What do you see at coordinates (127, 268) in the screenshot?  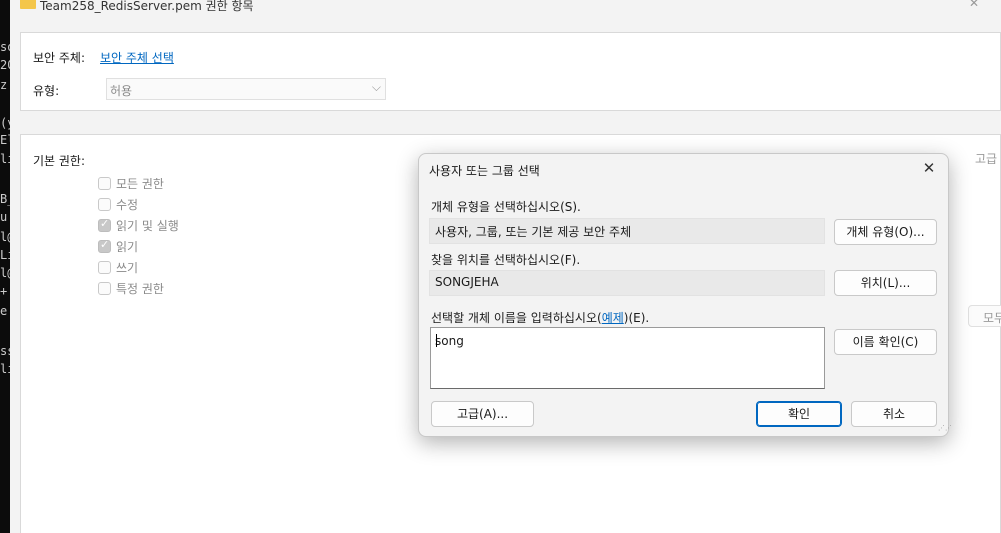 I see `permission-label: 쓰기` at bounding box center [127, 268].